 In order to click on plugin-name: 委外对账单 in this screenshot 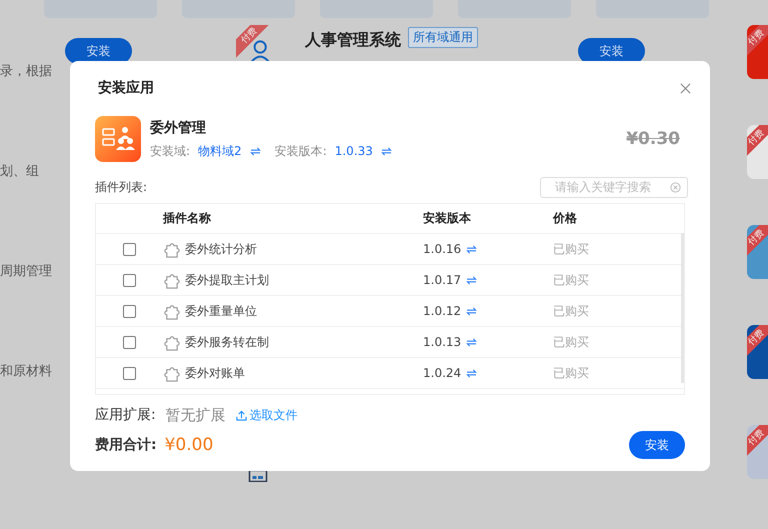, I will do `click(215, 373)`.